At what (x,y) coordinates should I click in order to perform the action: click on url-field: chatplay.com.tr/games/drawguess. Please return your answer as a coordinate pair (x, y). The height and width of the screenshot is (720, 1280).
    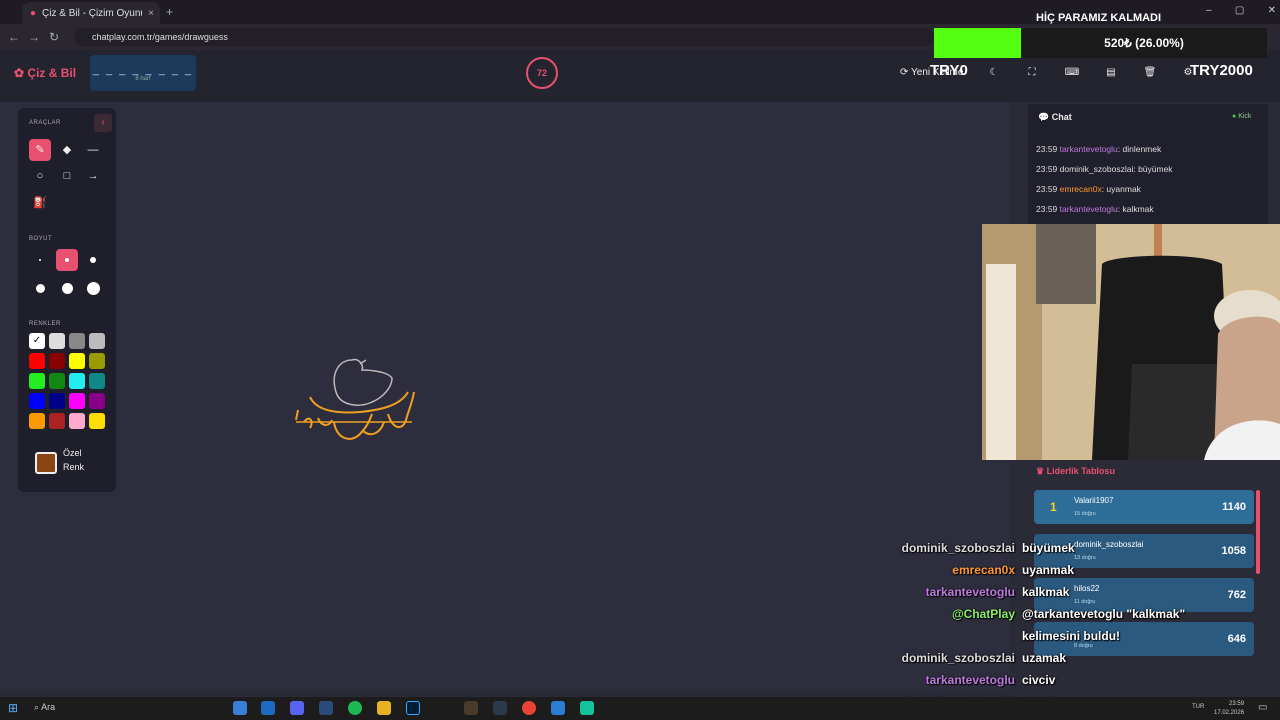
    Looking at the image, I should click on (504, 37).